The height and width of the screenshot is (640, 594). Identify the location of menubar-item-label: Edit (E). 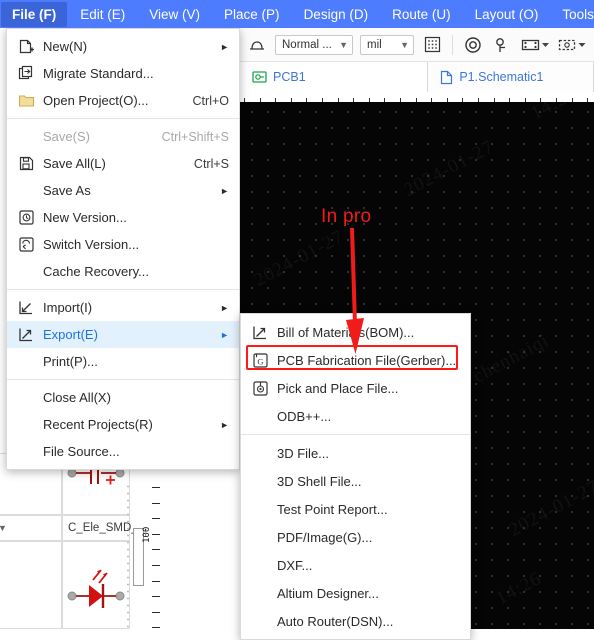
(103, 14).